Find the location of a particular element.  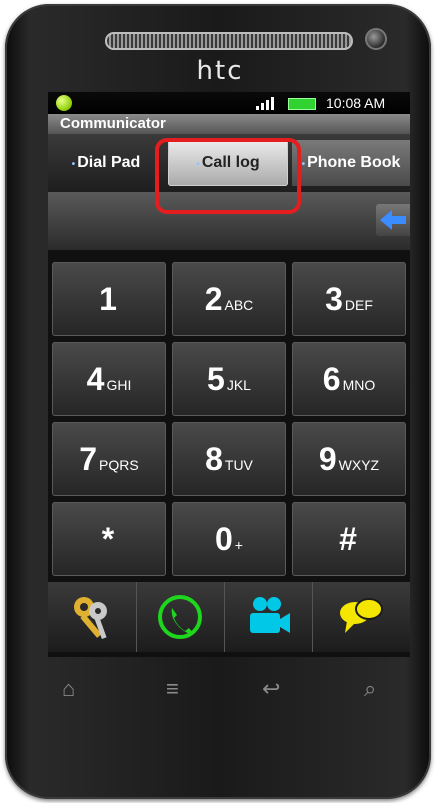

key-6: 6 MNO is located at coordinates (349, 379).